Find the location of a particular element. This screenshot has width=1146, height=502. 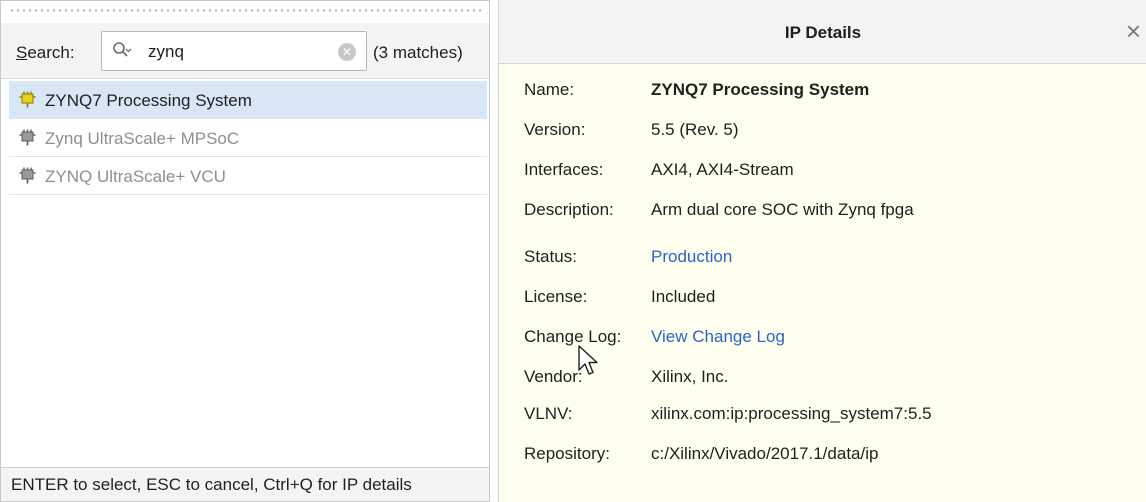

mouse-pointer-icon is located at coordinates (588, 360).